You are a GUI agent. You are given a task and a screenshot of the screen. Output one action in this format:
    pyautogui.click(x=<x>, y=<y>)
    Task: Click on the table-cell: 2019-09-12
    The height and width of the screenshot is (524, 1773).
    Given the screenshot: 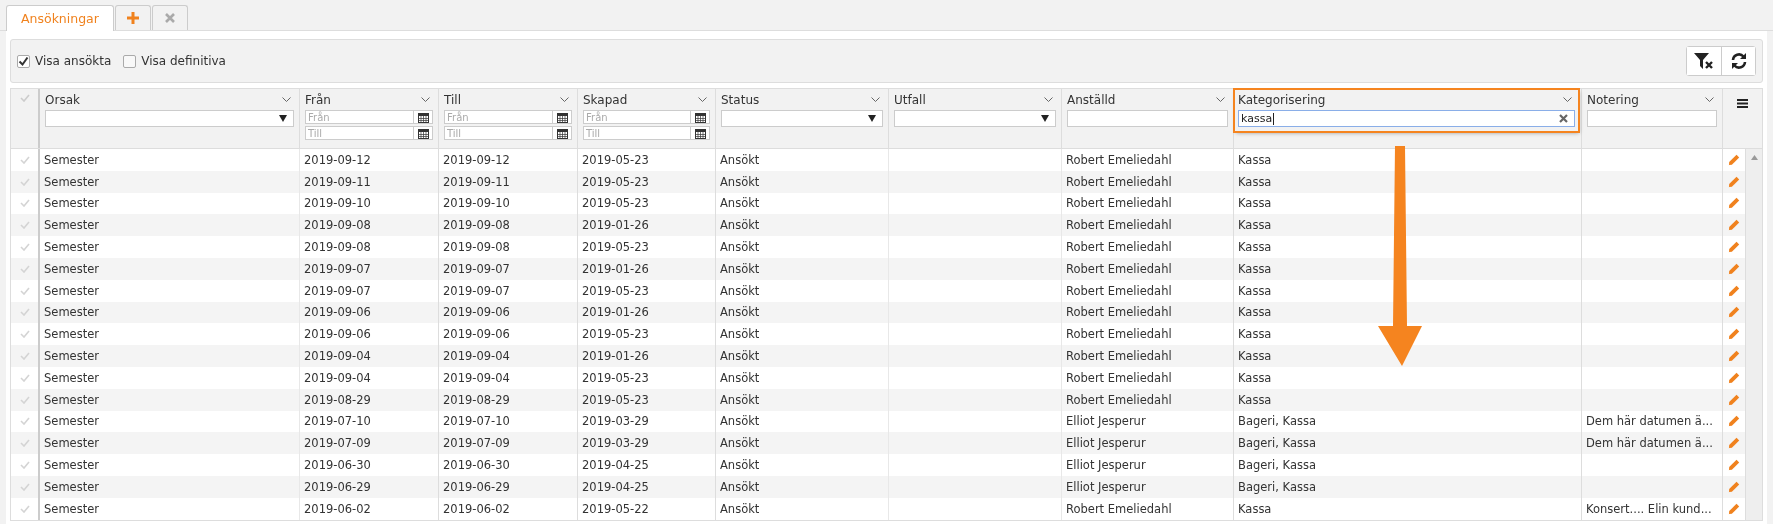 What is the action you would take?
    pyautogui.click(x=337, y=159)
    